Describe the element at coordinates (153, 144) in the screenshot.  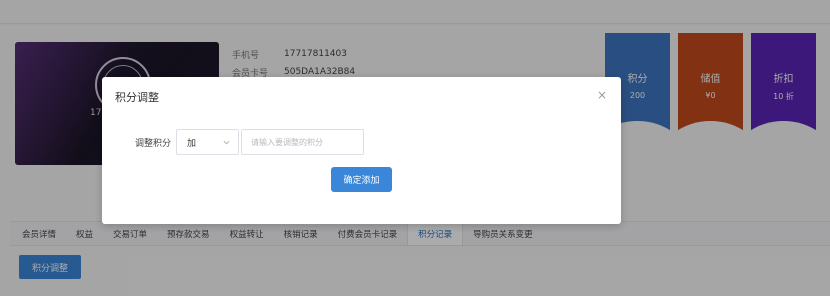
I see `adjust-points-label: 调整积分` at that location.